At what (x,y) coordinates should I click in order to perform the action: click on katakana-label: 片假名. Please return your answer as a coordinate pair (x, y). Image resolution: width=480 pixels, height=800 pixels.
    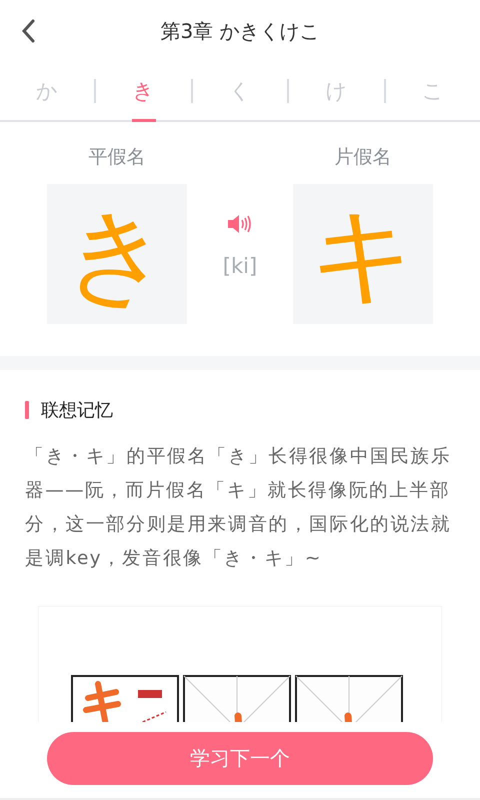
    Looking at the image, I should click on (363, 157).